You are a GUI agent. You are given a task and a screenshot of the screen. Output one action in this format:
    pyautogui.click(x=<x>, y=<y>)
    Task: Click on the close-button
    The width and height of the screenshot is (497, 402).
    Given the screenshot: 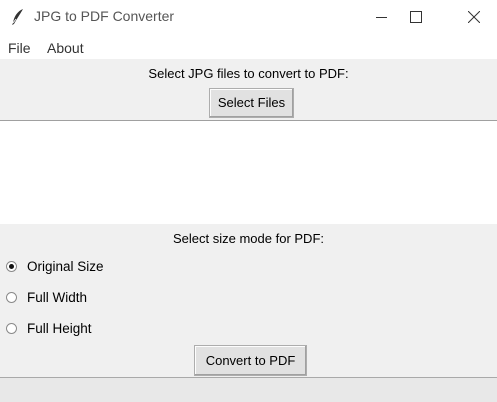 What is the action you would take?
    pyautogui.click(x=474, y=17)
    